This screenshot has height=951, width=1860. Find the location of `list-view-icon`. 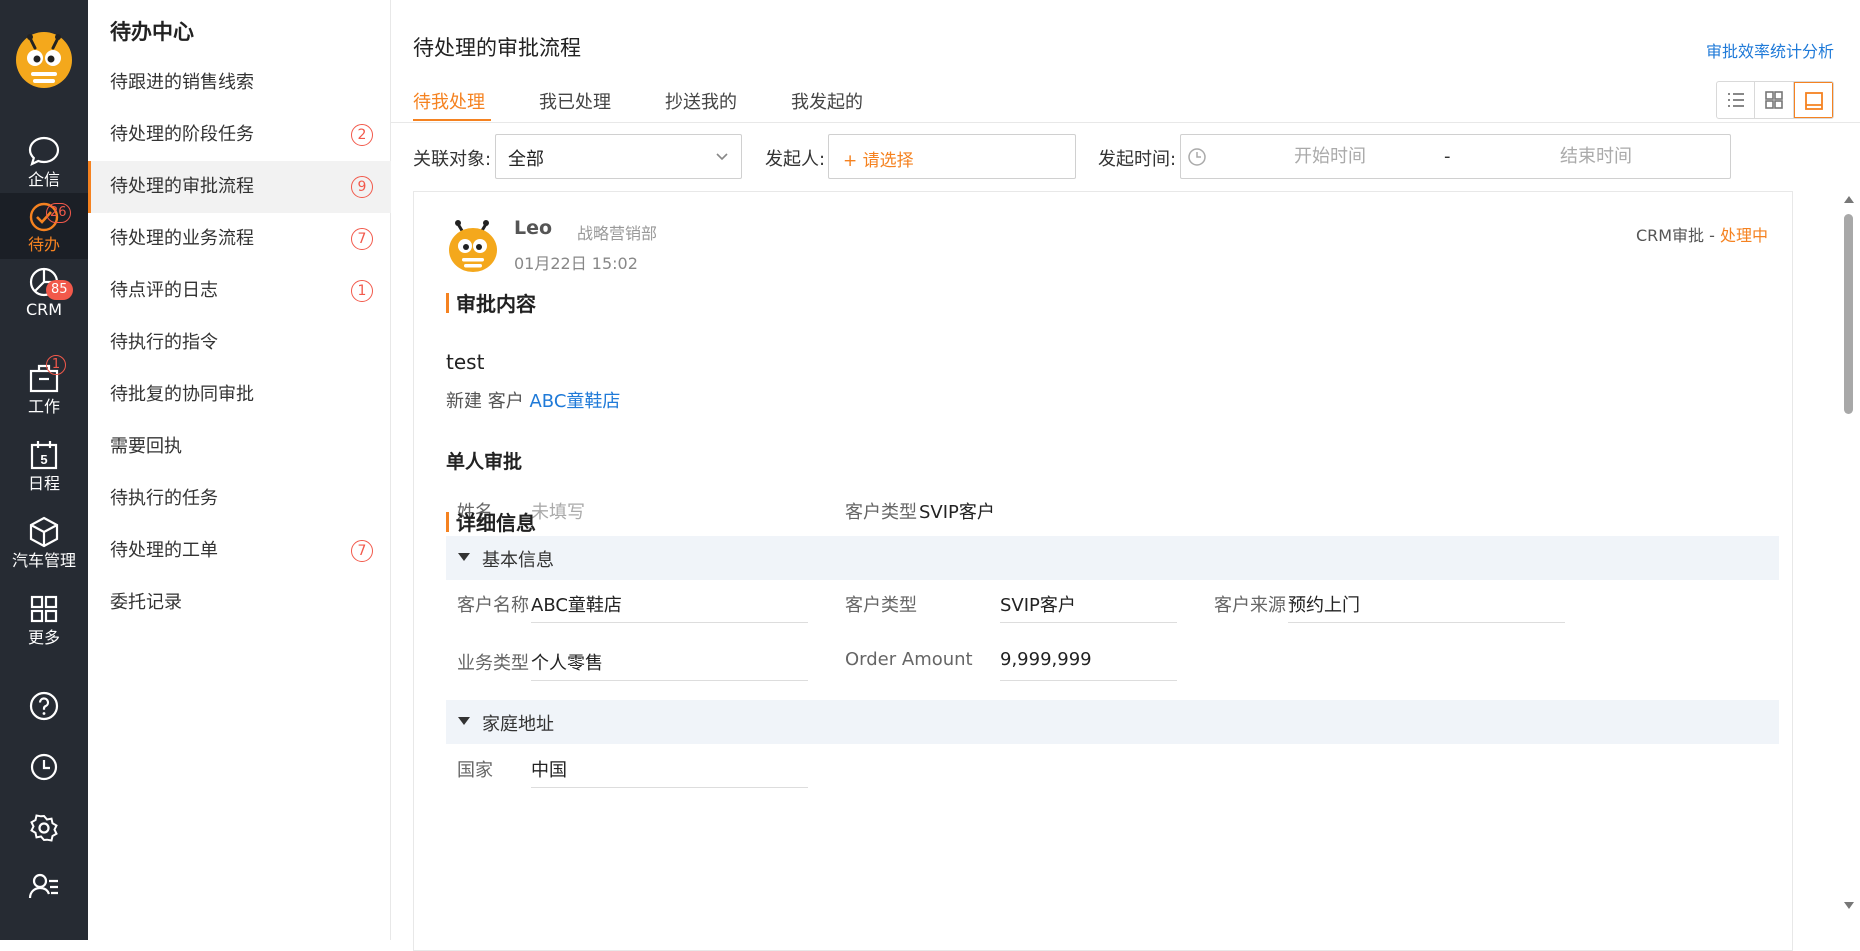

list-view-icon is located at coordinates (1736, 100).